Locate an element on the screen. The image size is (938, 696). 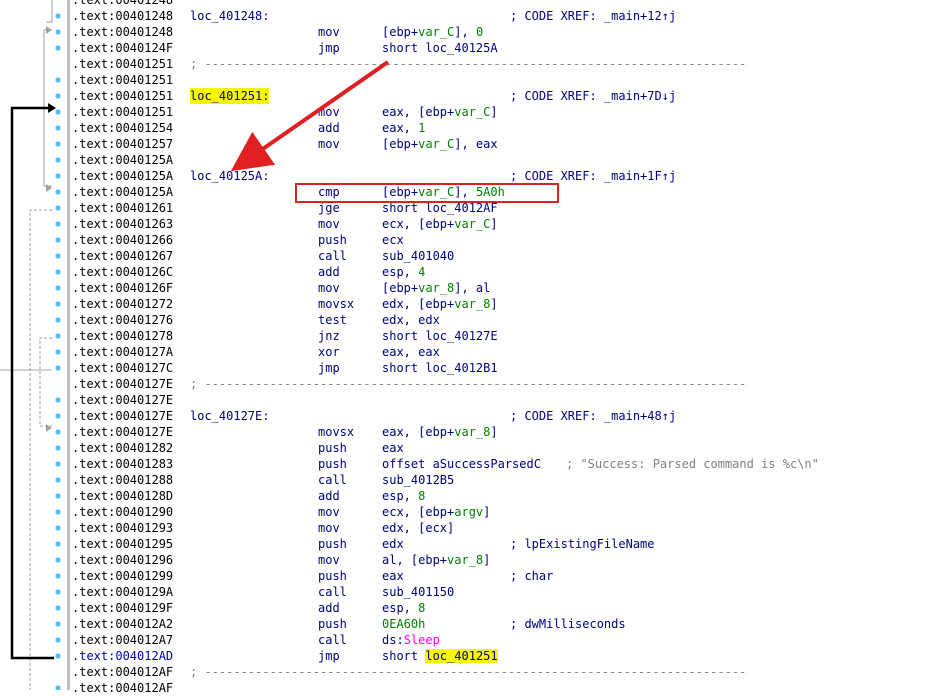
operands: eax, 1 is located at coordinates (403, 128).